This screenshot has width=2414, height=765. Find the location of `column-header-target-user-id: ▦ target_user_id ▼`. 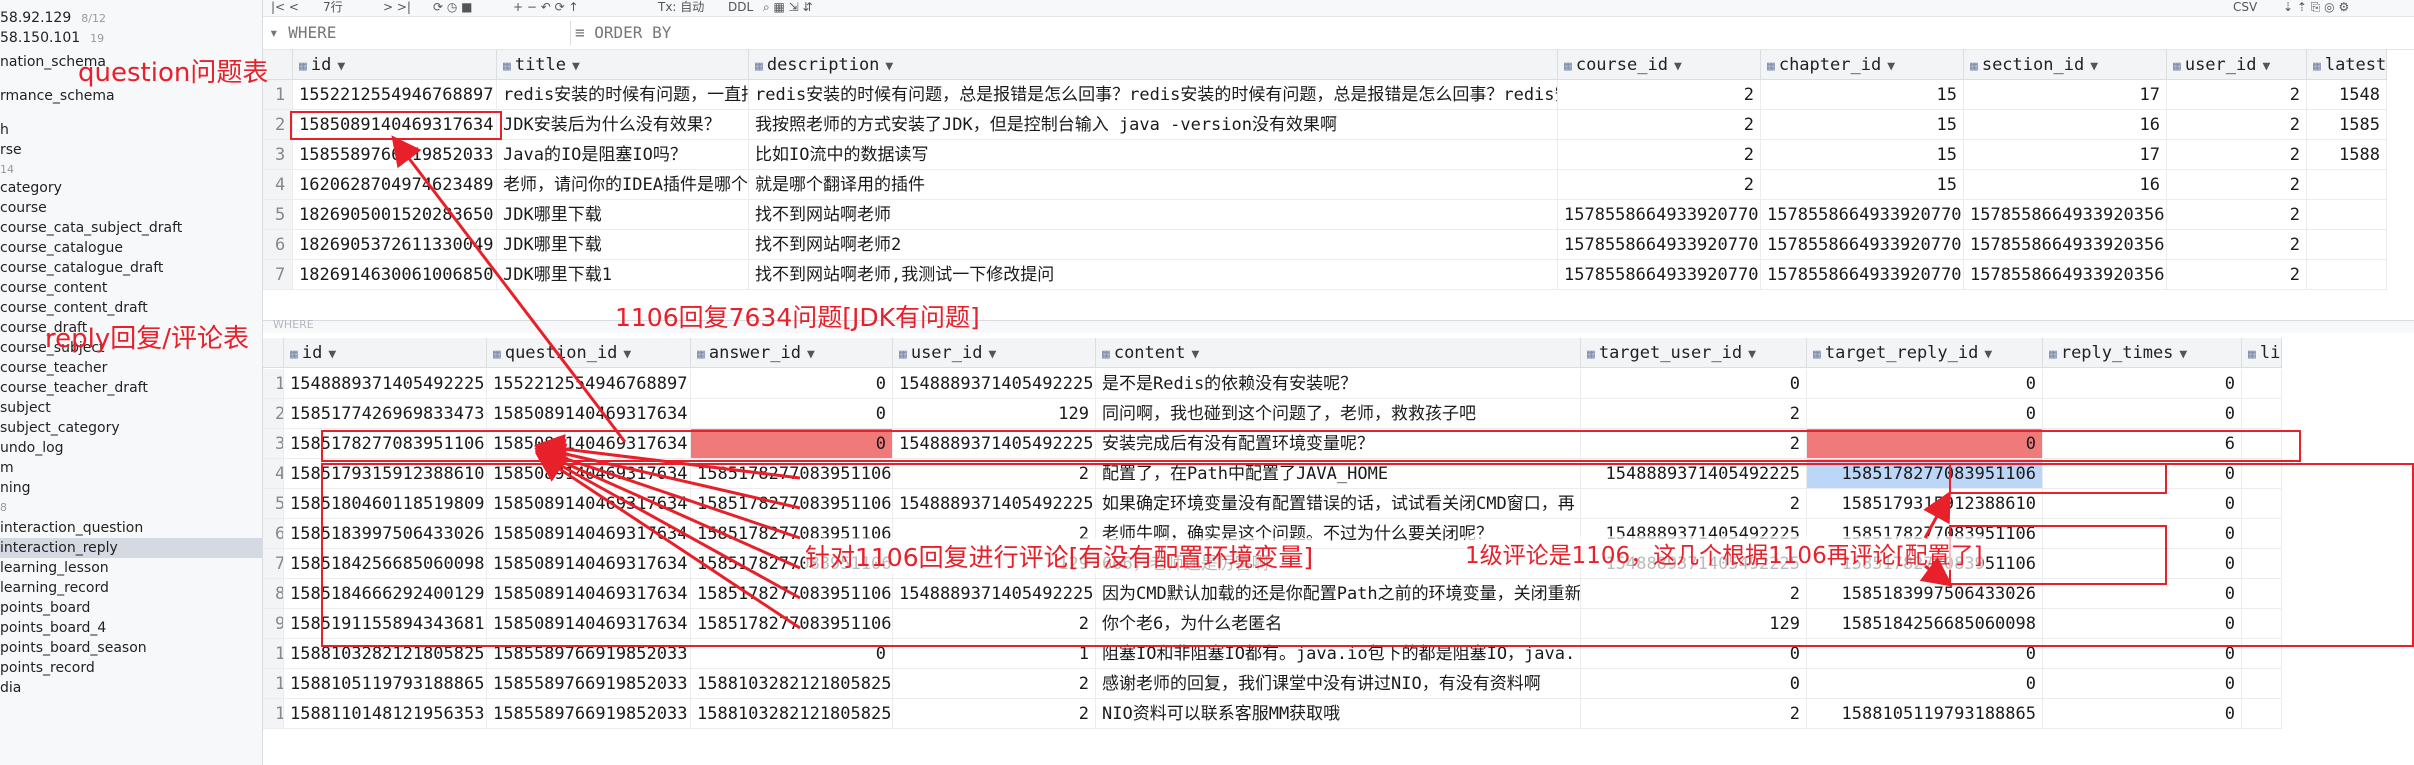

column-header-target-user-id: ▦ target_user_id ▼ is located at coordinates (1694, 353).